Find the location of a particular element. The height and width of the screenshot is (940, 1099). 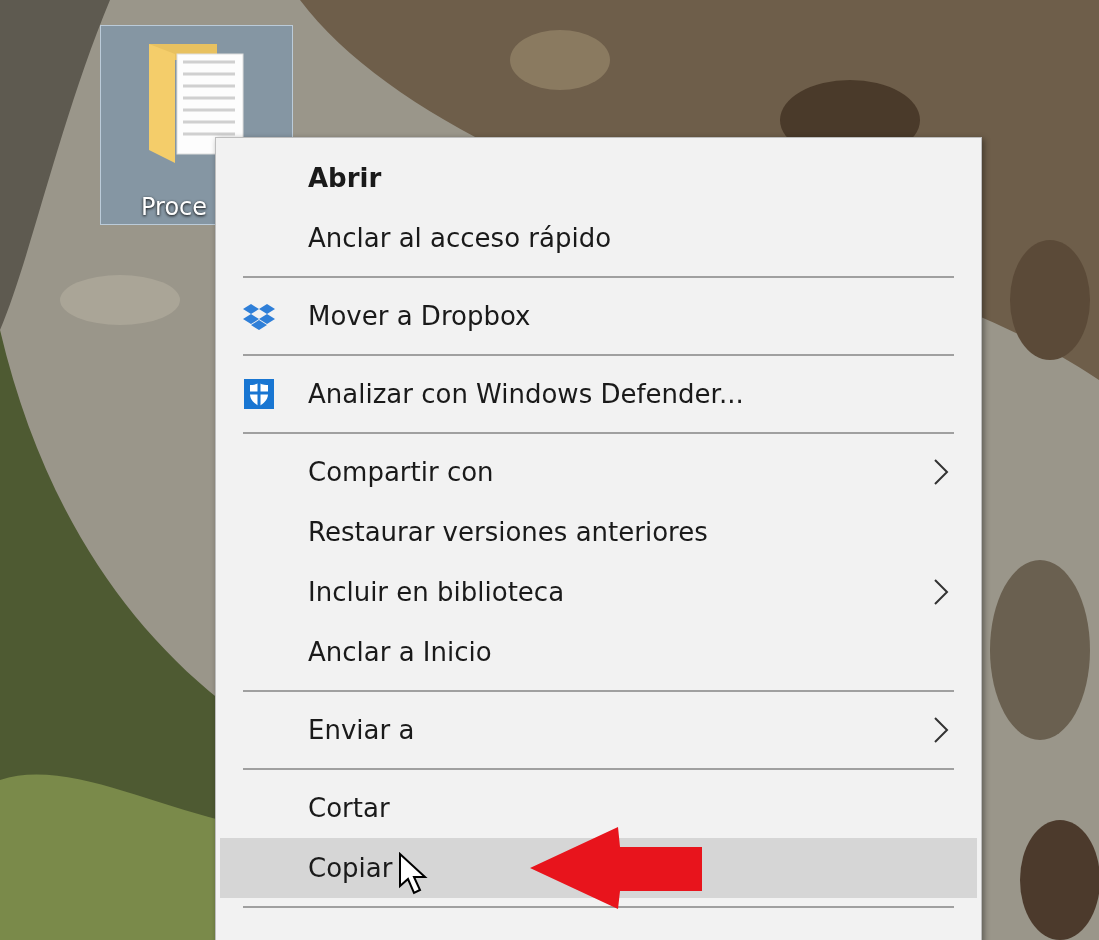

menu-item: Compartir con is located at coordinates (598, 472).